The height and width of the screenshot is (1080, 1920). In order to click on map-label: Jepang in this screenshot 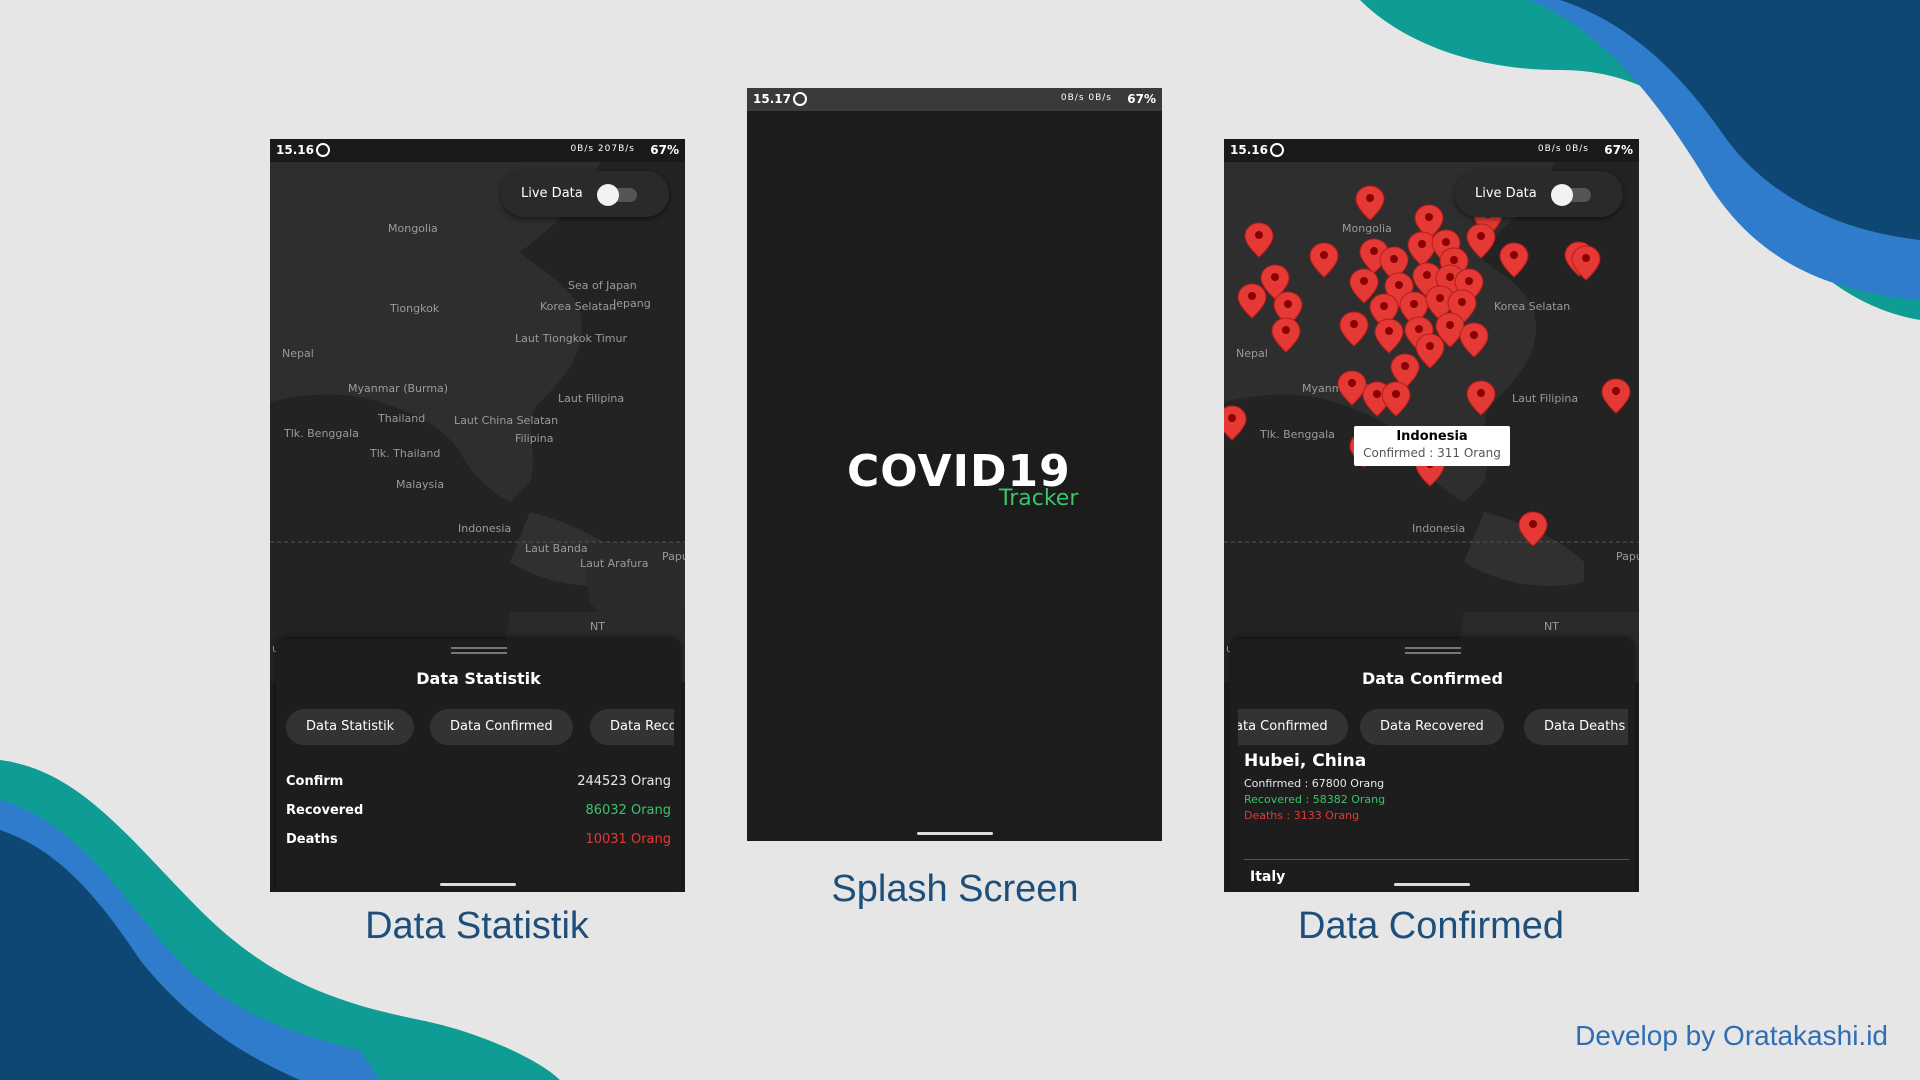, I will do `click(631, 303)`.